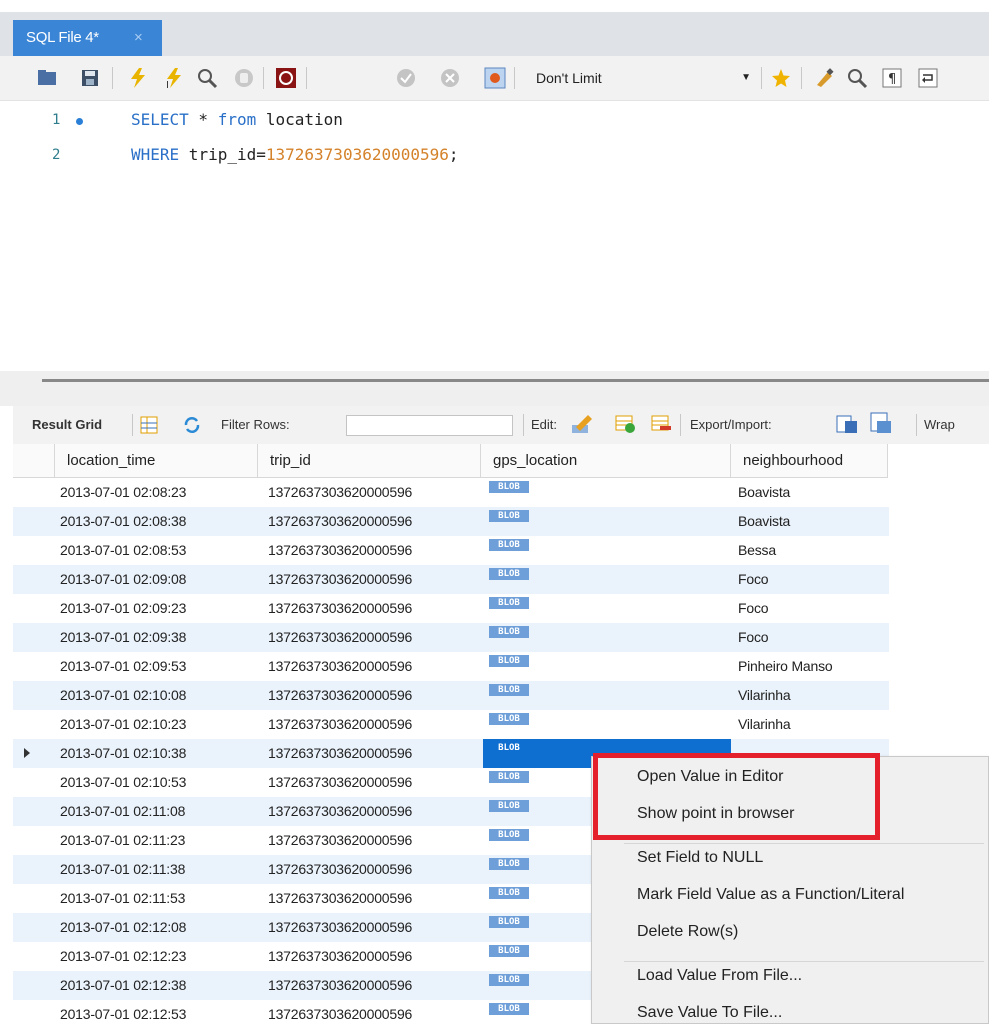 The height and width of the screenshot is (1024, 989). What do you see at coordinates (369, 461) in the screenshot?
I see `column-header-trip-id: trip_id` at bounding box center [369, 461].